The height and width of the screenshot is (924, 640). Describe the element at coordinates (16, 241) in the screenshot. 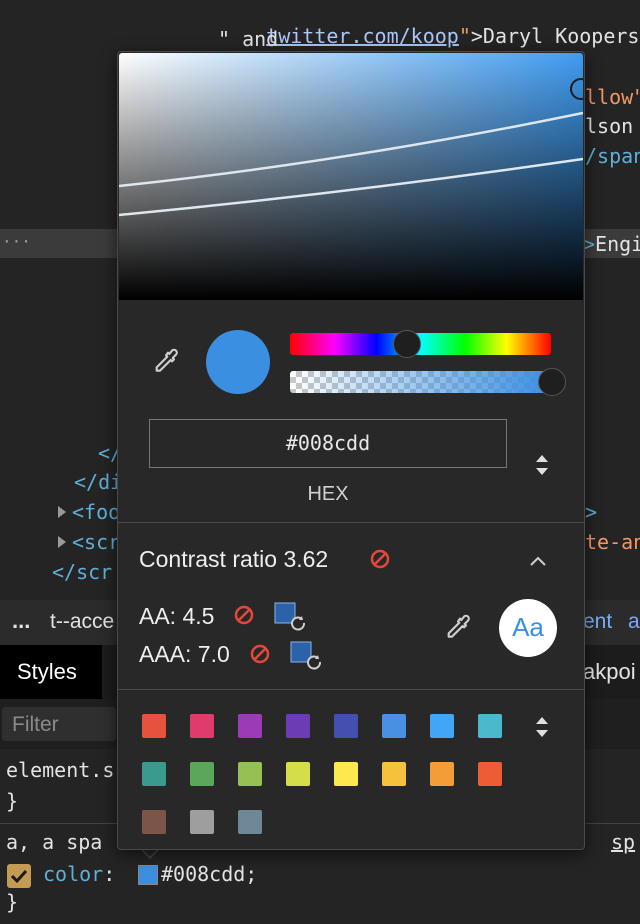

I see `code-ellipsis: ···` at that location.